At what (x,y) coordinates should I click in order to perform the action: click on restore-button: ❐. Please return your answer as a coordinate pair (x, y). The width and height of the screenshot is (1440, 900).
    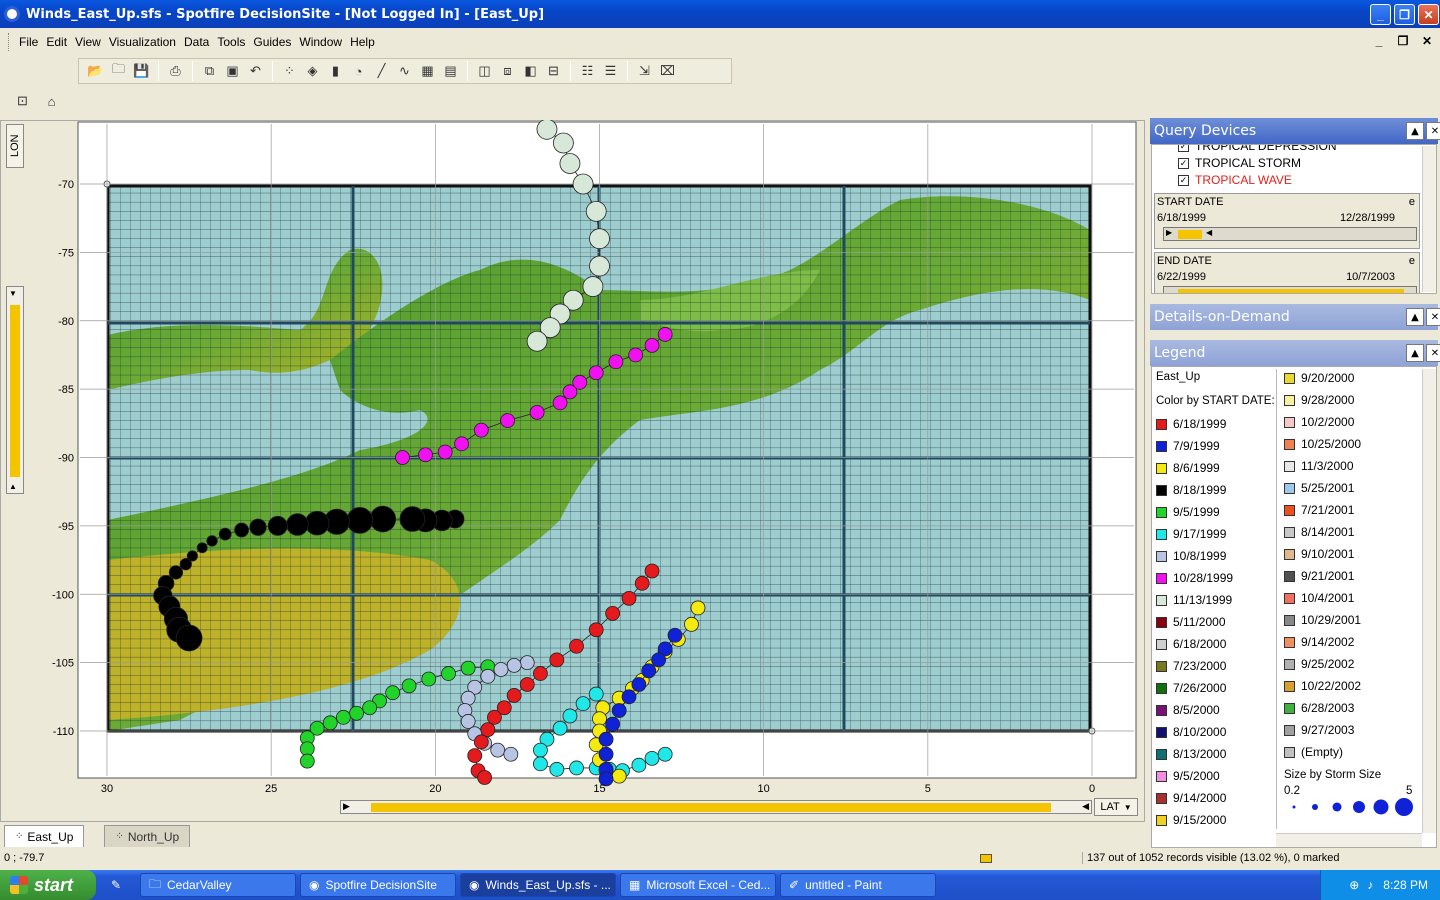
    Looking at the image, I should click on (1404, 14).